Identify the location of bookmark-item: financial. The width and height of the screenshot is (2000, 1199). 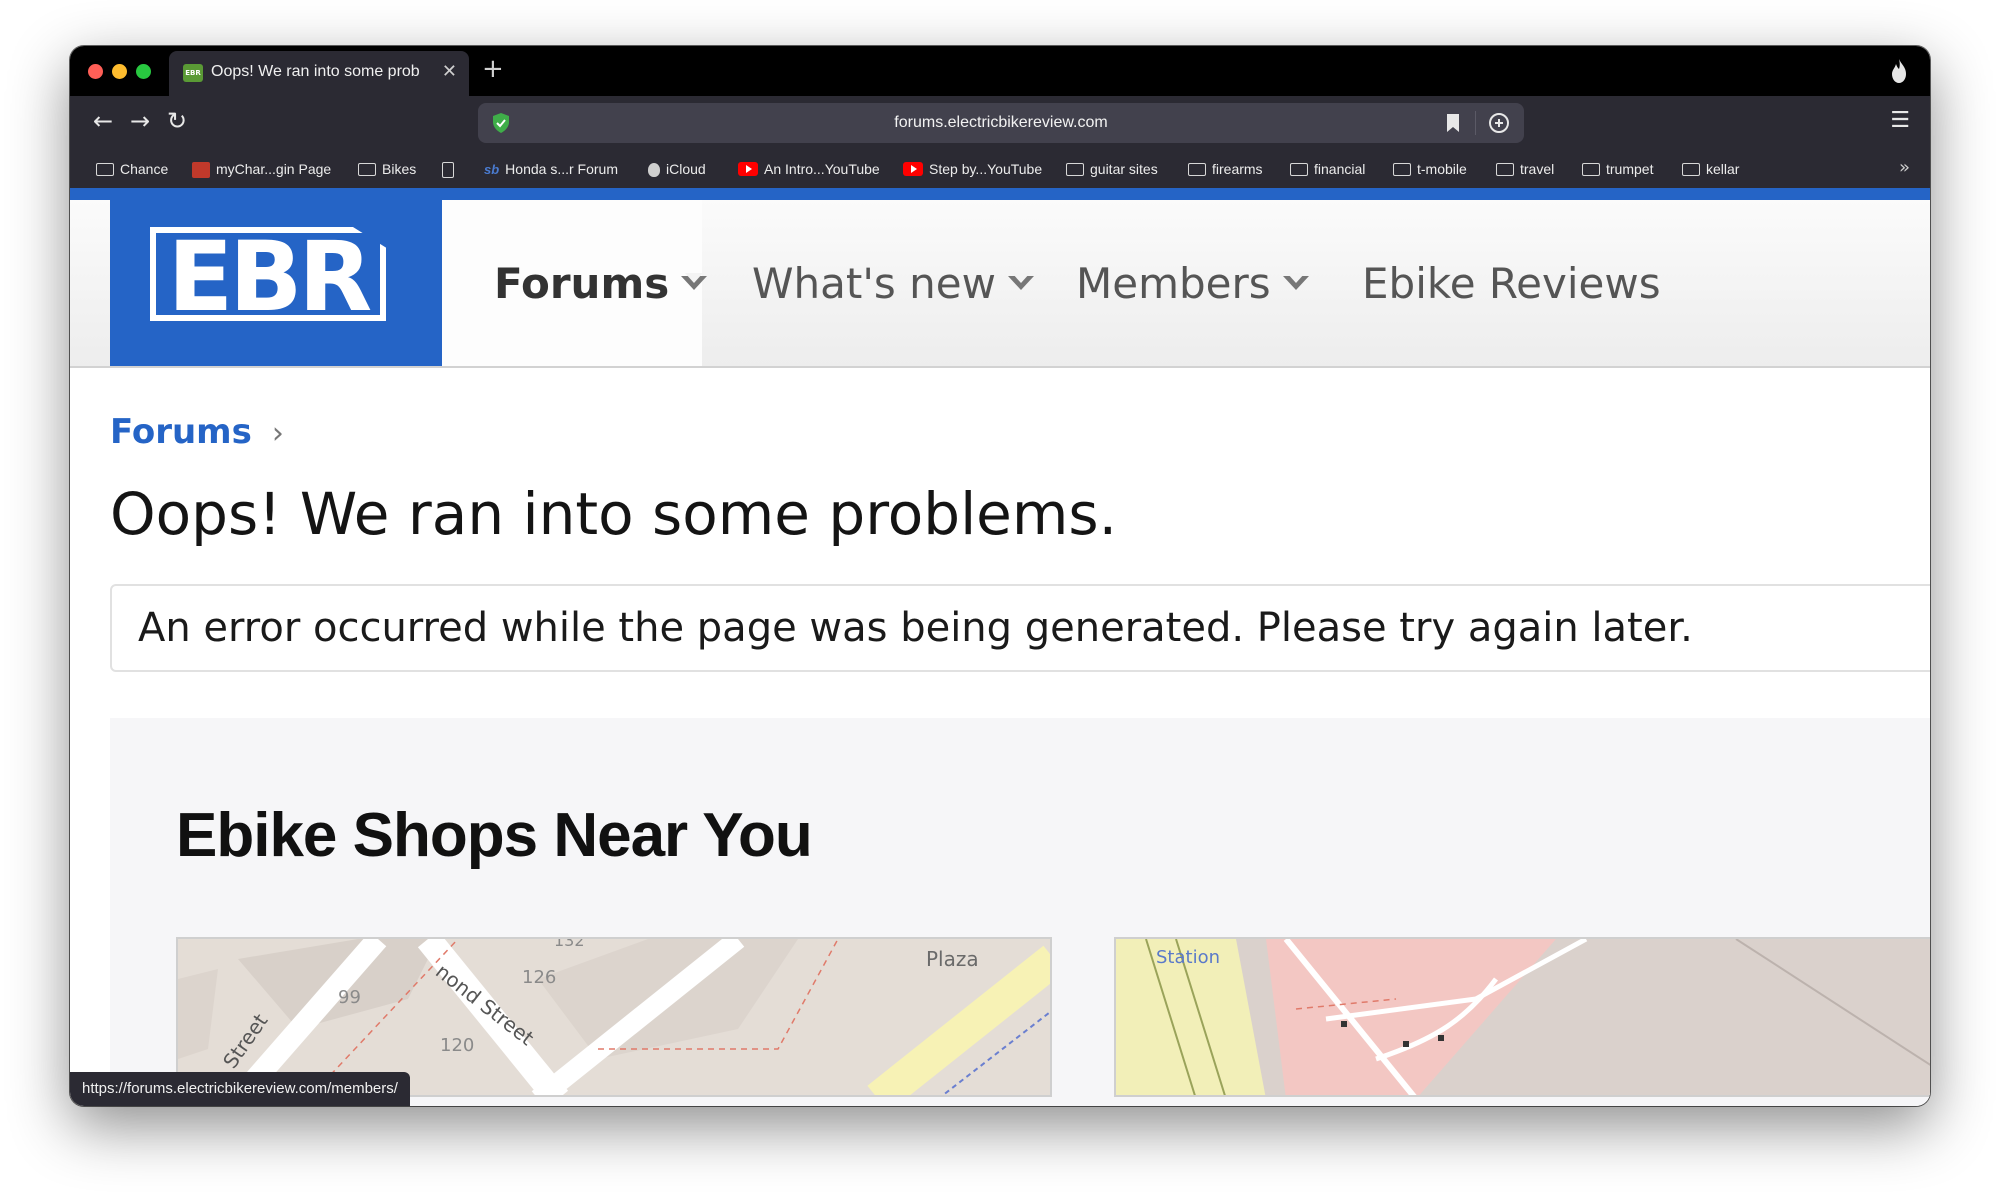
(1327, 169).